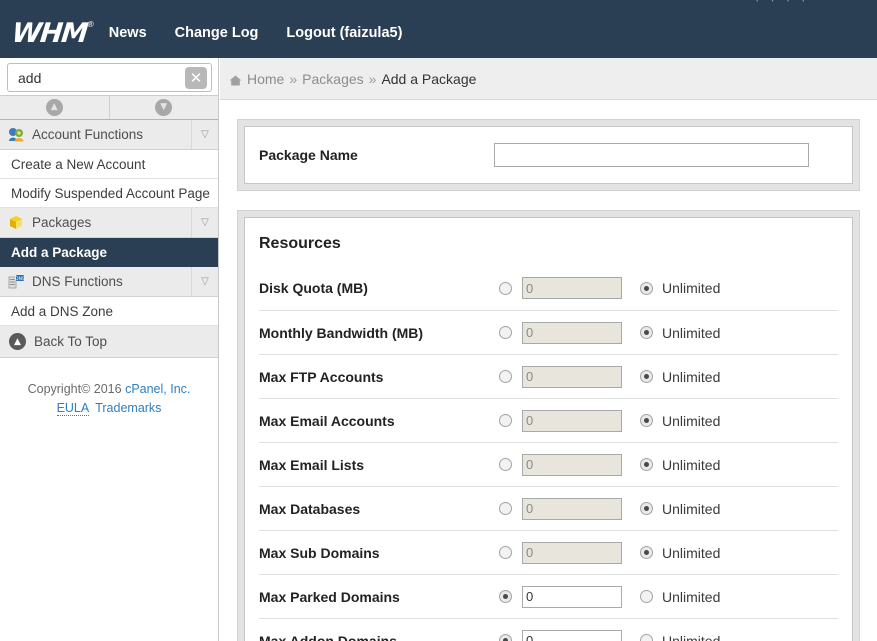  I want to click on resource-input-max-databases, so click(572, 508).